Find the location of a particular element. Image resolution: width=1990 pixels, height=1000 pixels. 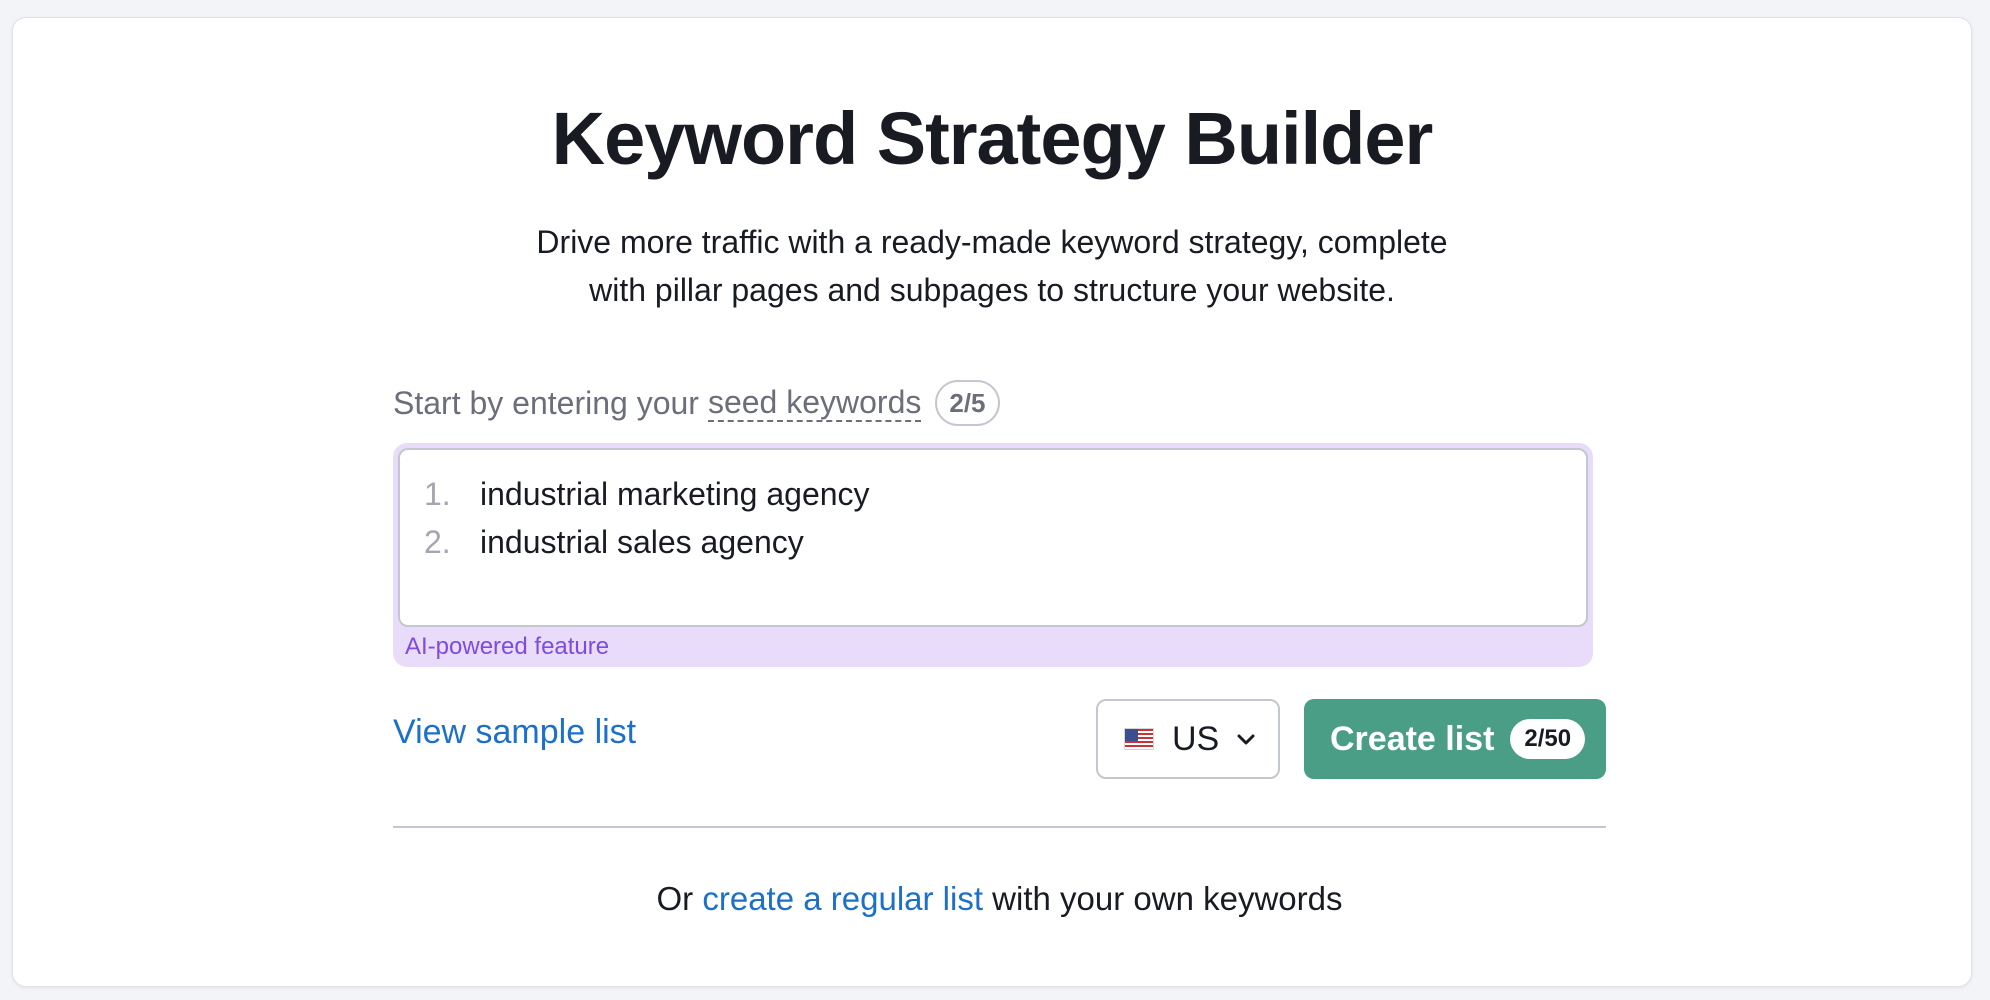

keyword-number: 2. is located at coordinates (437, 541).